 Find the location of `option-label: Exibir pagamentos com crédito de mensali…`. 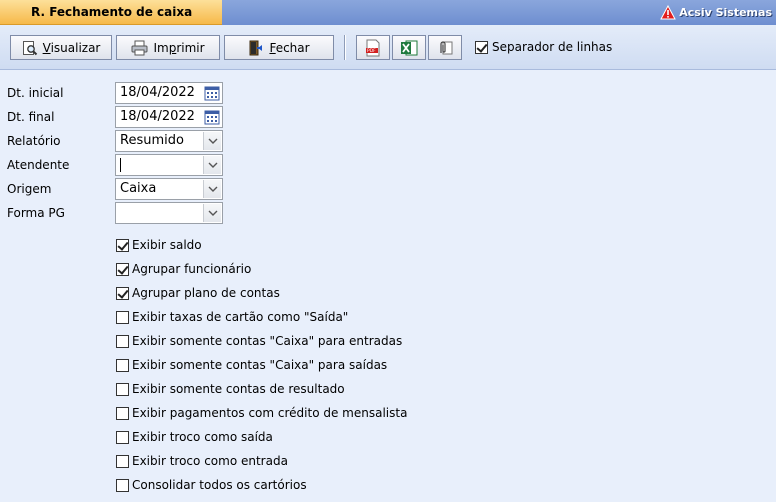

option-label: Exibir pagamentos com crédito de mensali… is located at coordinates (270, 413).